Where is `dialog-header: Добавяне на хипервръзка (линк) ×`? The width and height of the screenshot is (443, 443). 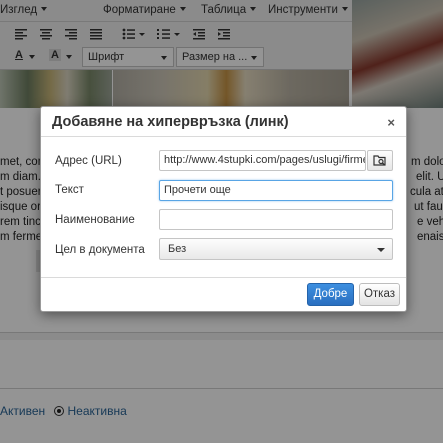 dialog-header: Добавяне на хипервръзка (линк) × is located at coordinates (223, 122).